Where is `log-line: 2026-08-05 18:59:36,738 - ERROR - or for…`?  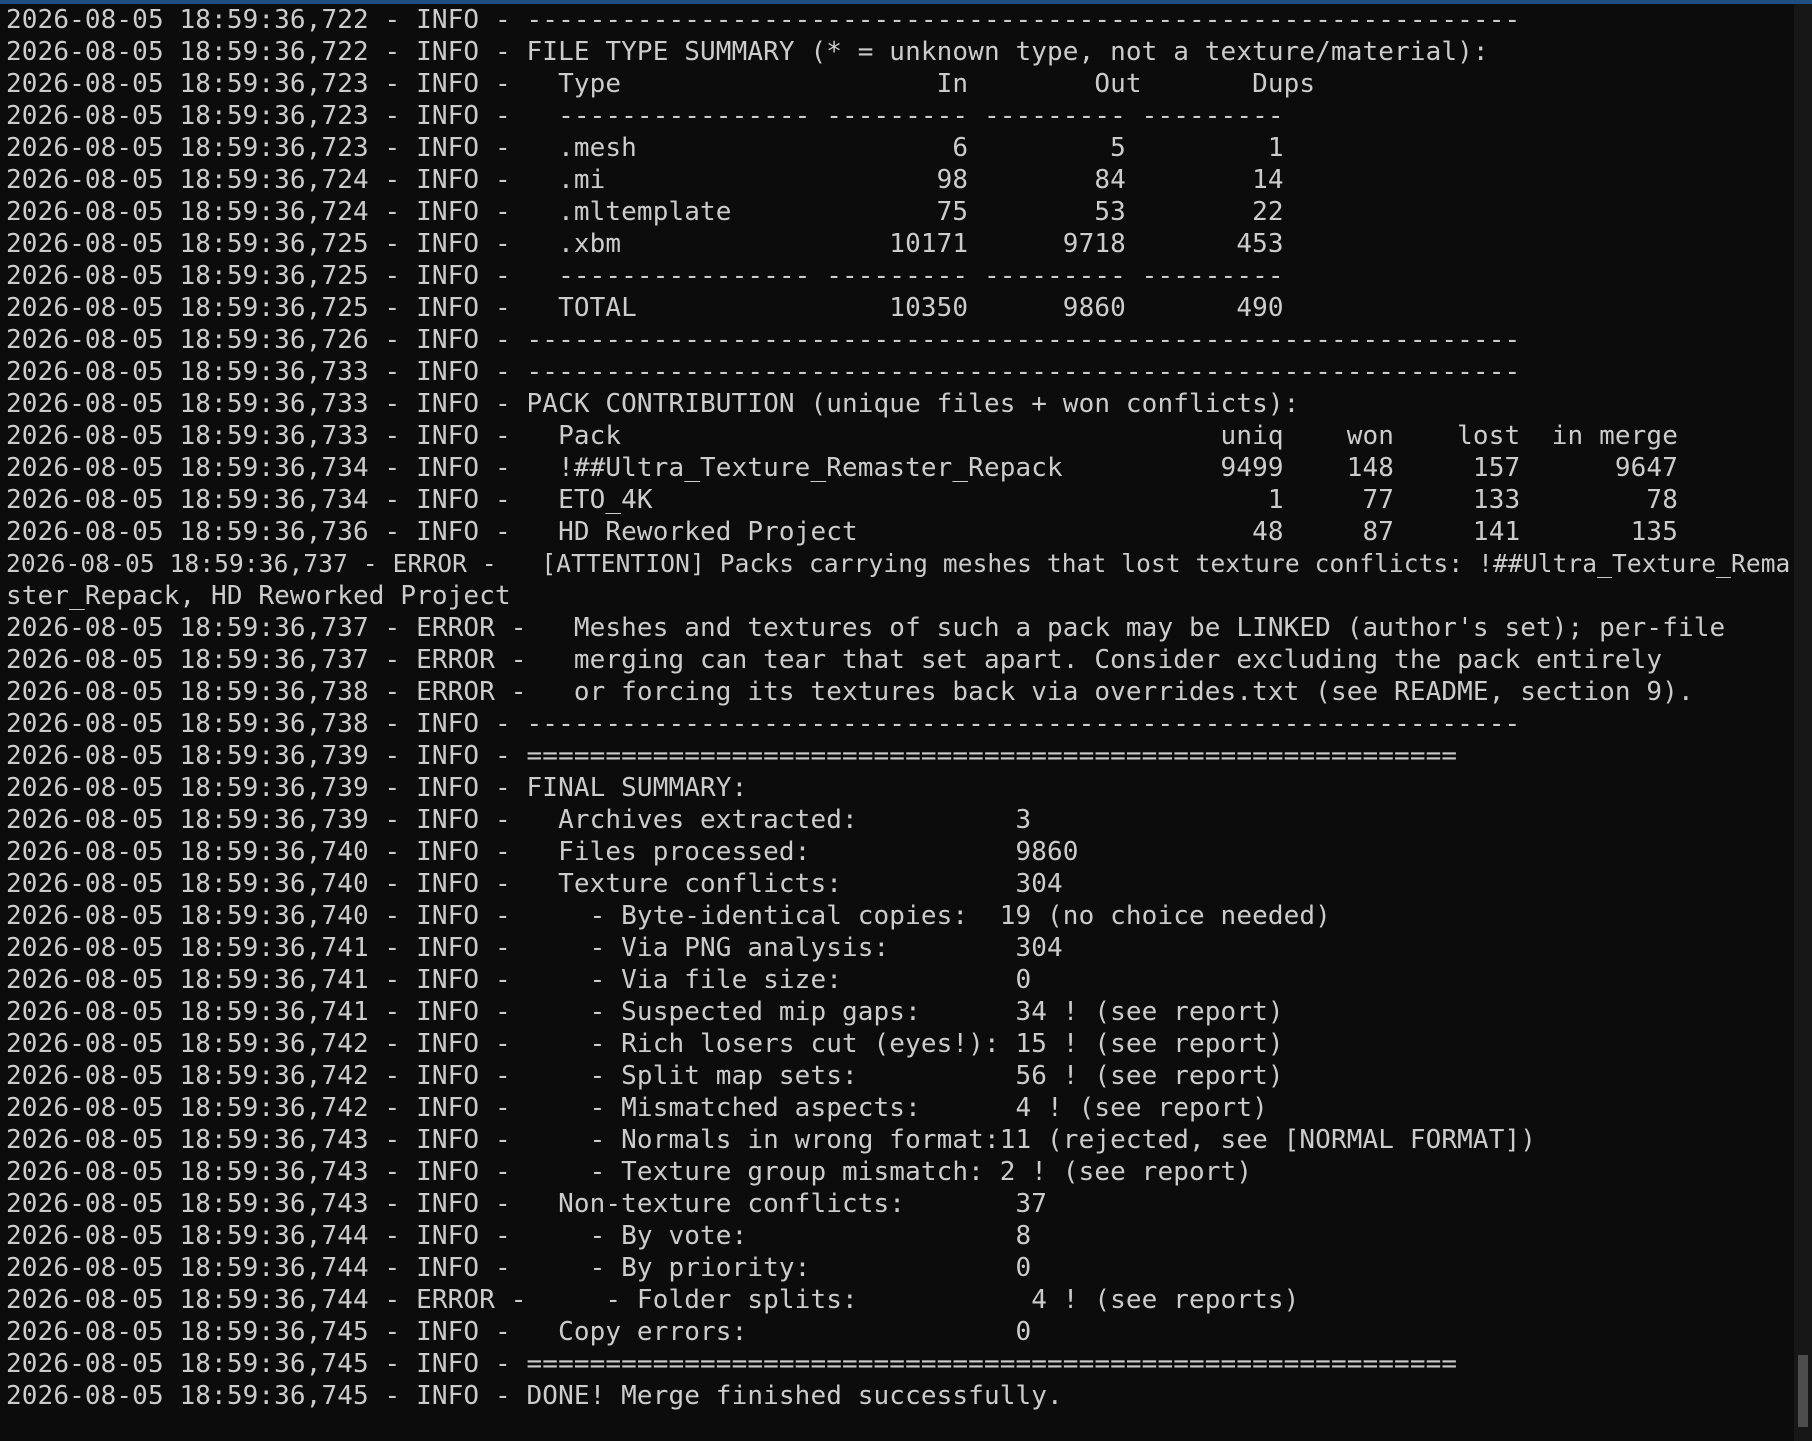
log-line: 2026-08-05 18:59:36,738 - ERROR - or for… is located at coordinates (850, 692).